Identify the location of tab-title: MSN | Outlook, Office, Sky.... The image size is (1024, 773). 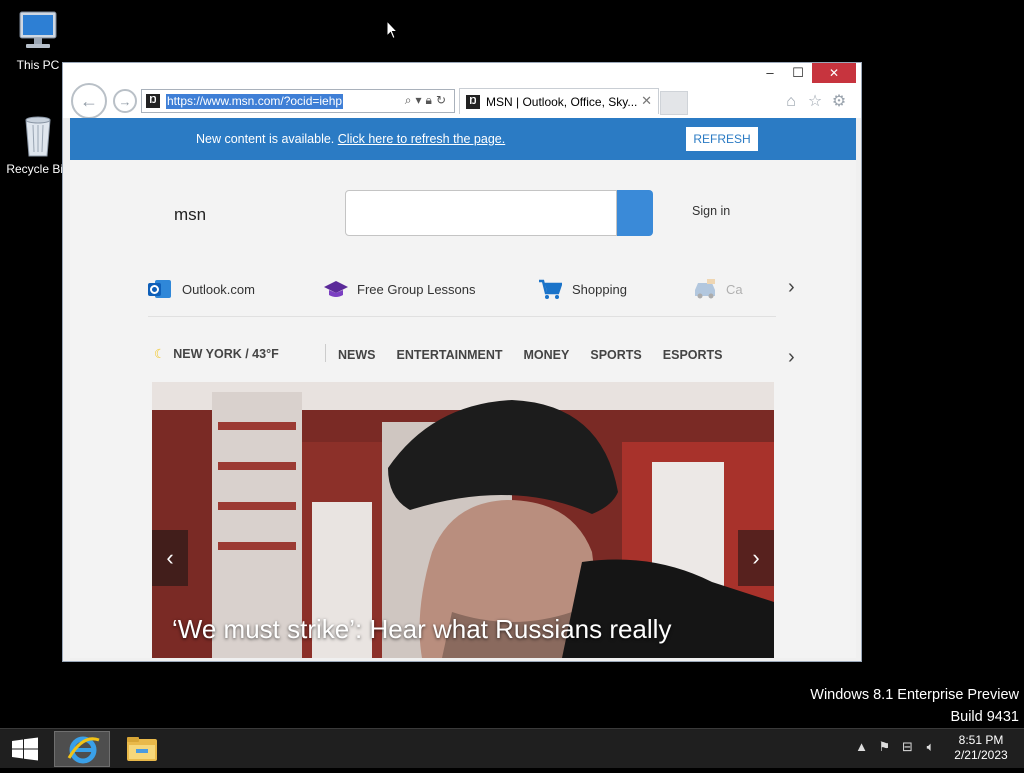
(562, 102).